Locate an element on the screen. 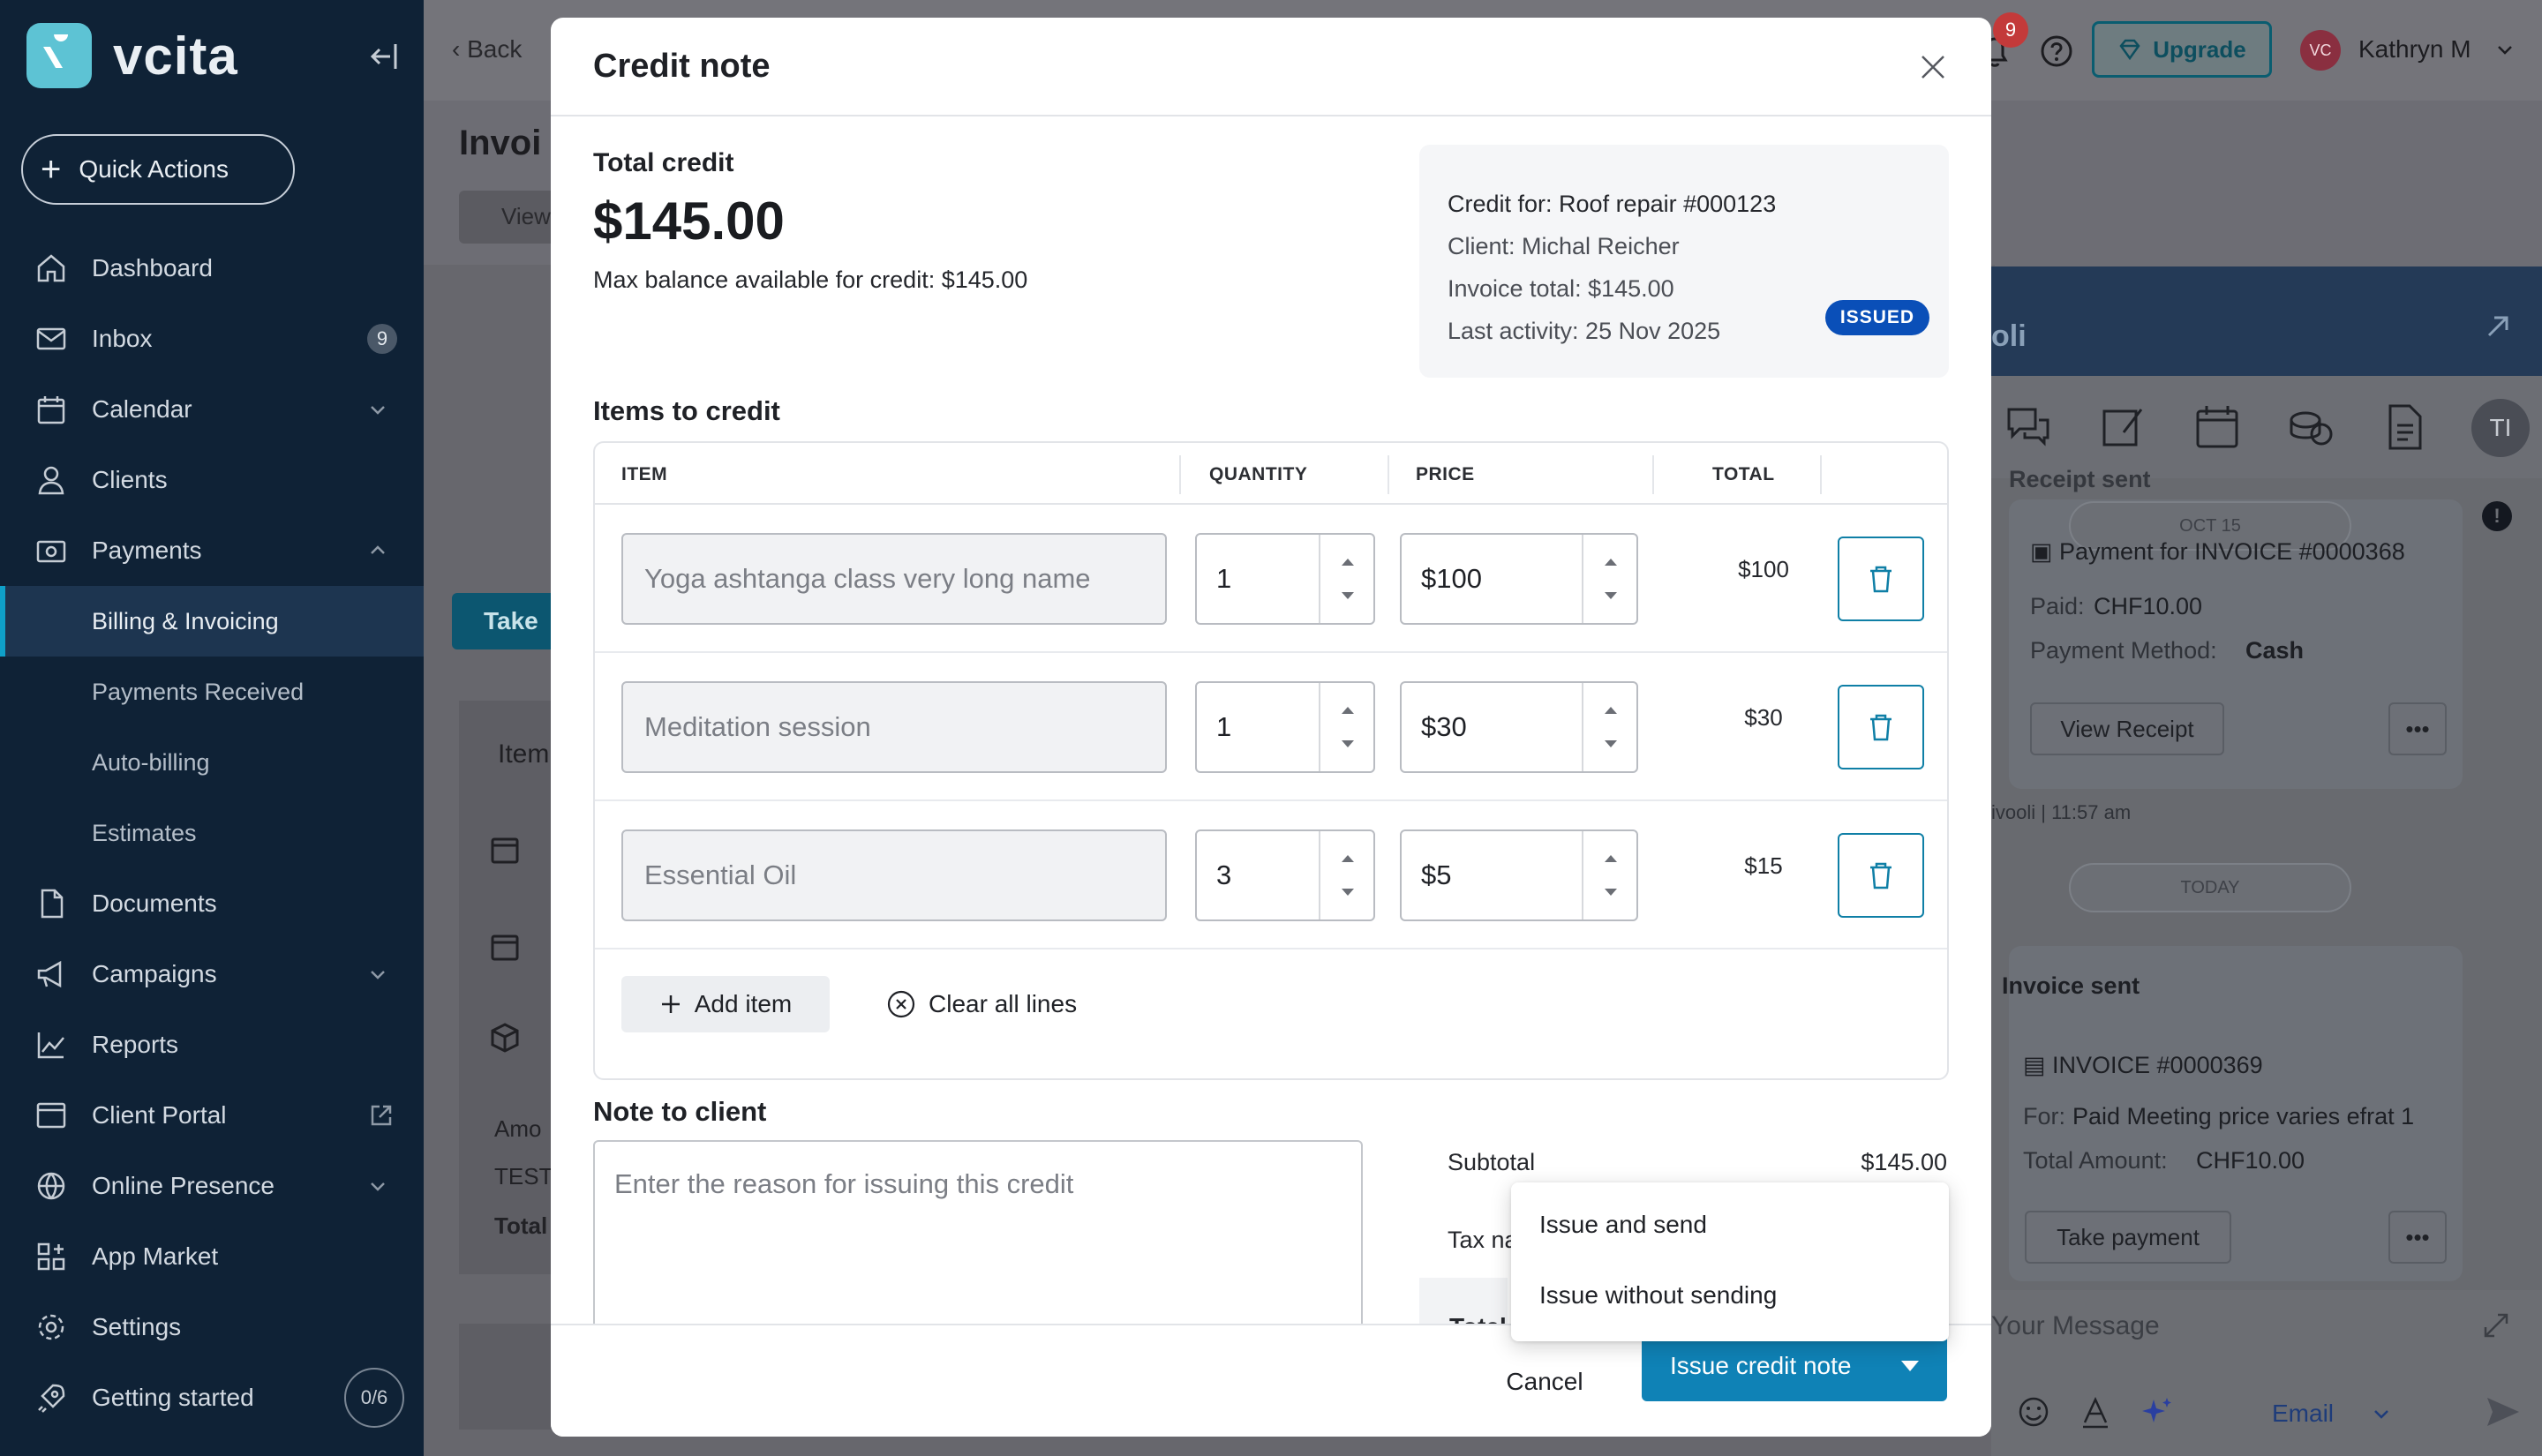  help-icon is located at coordinates (2056, 51).